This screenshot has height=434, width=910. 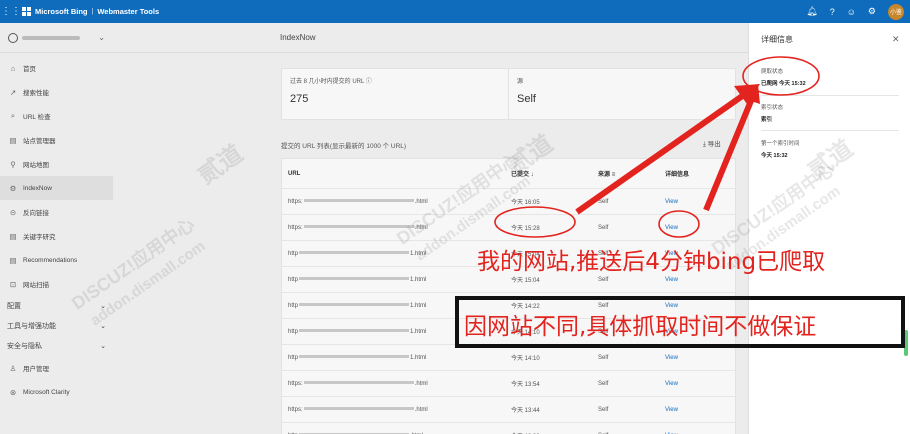 What do you see at coordinates (677, 175) in the screenshot?
I see `col-details: 详细信息` at bounding box center [677, 175].